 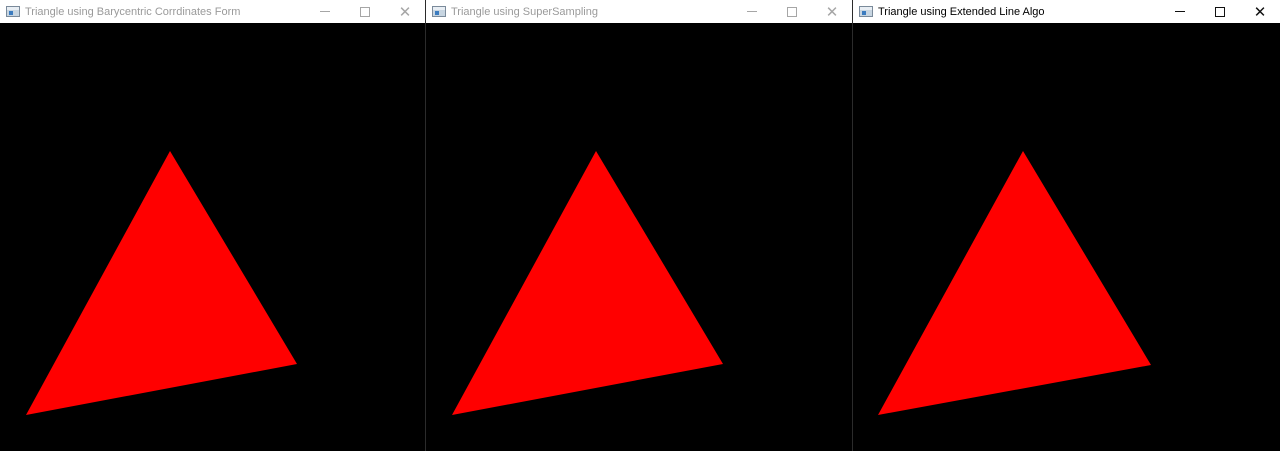 I want to click on title-bar: Triangle using SuperSampling ✕, so click(x=639, y=11).